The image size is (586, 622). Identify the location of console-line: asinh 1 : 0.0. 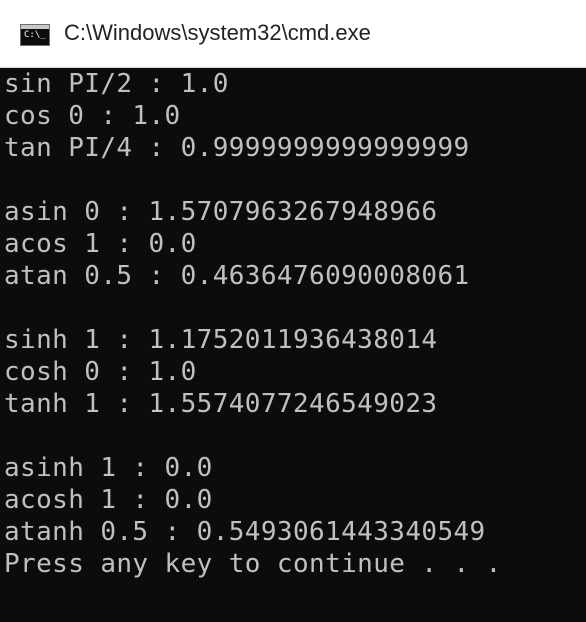
(108, 468).